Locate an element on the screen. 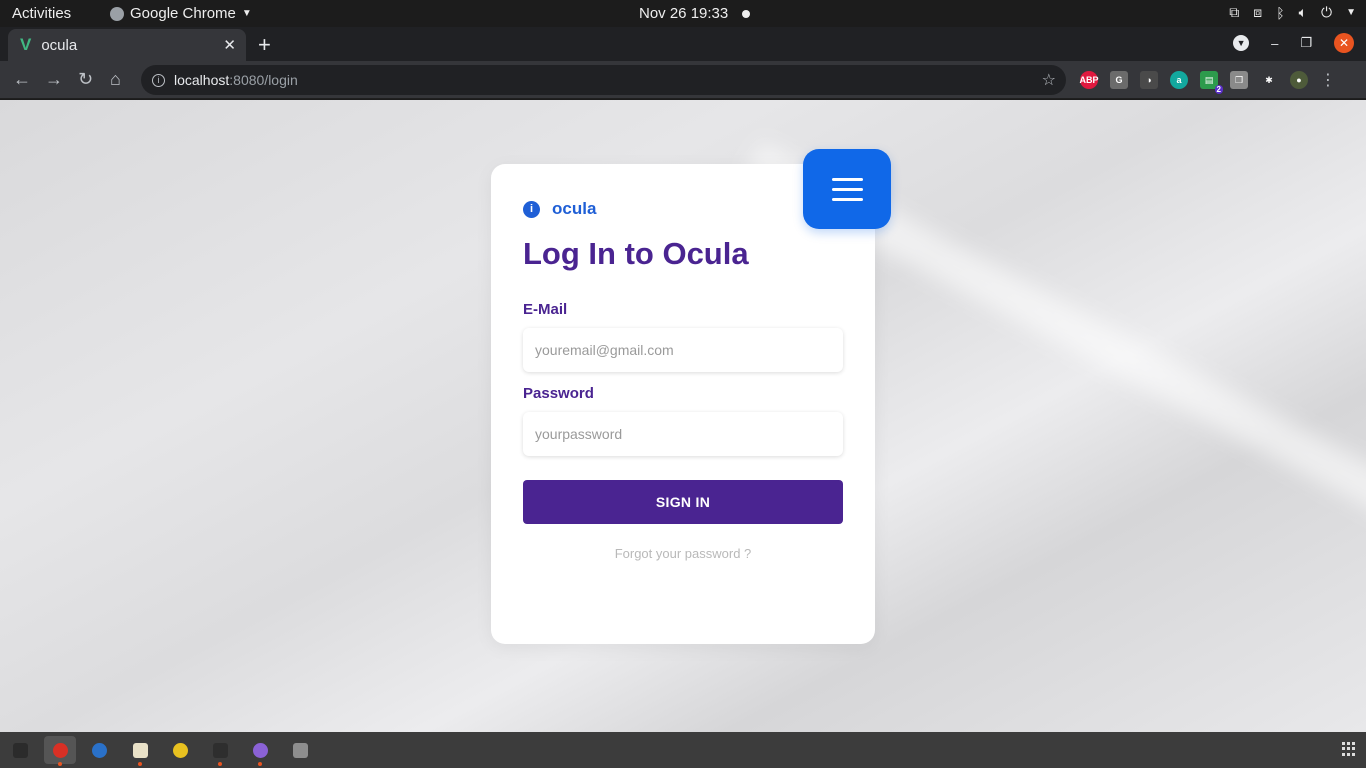 The height and width of the screenshot is (768, 1366). tab-strip: V ocula ✕ + ▼ – ❐ ✕ is located at coordinates (683, 44).